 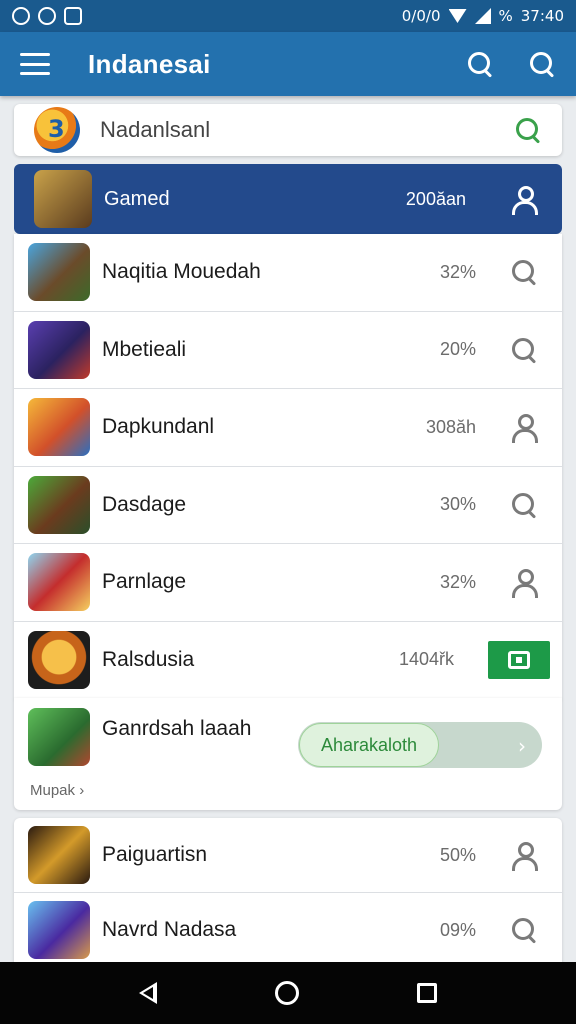 I want to click on game-stat: 09%, so click(x=457, y=929).